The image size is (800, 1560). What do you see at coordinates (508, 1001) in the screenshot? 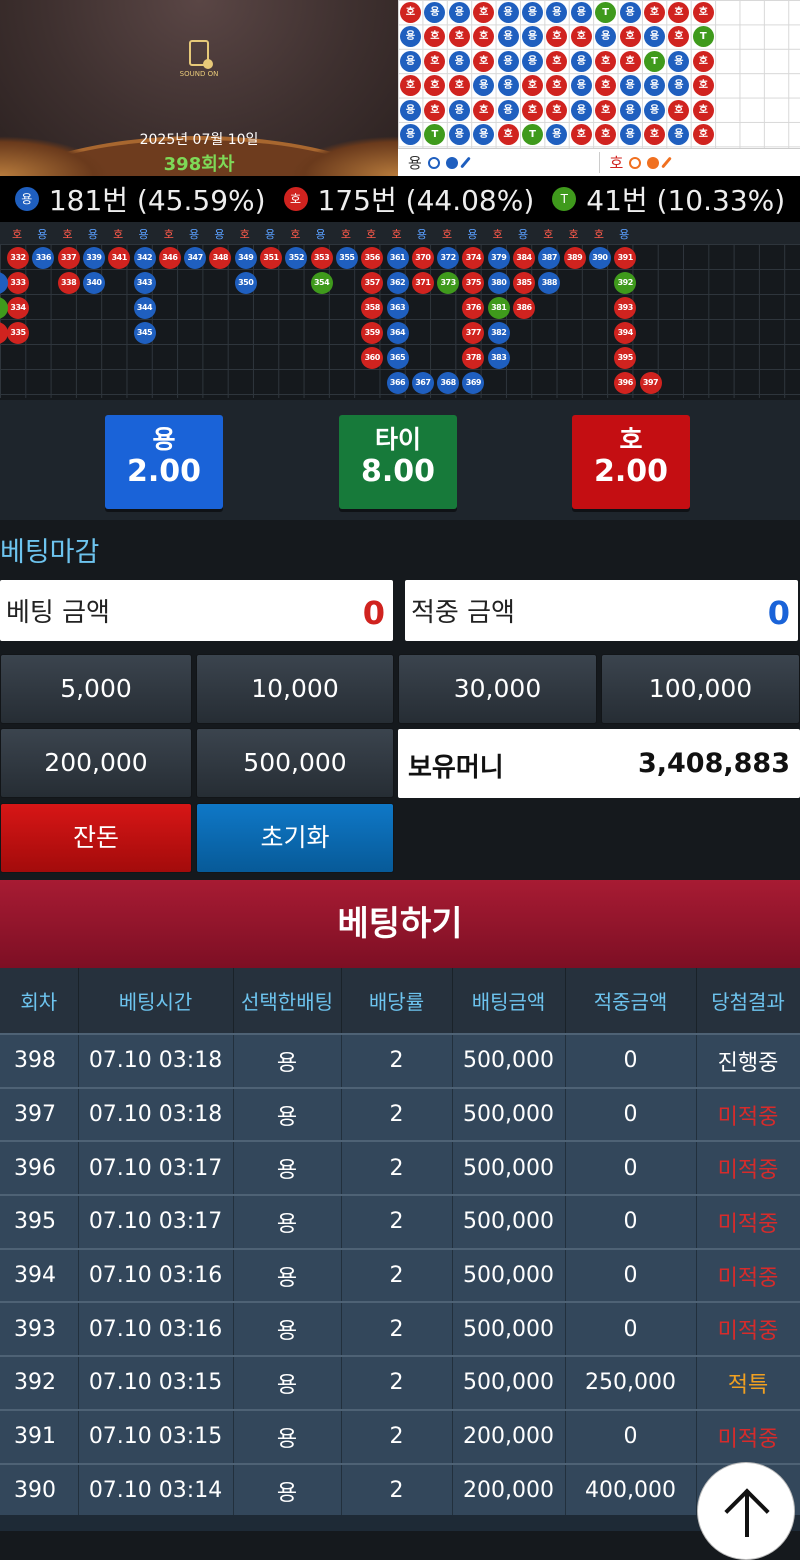
I see `col-amount: 배팅금액` at bounding box center [508, 1001].